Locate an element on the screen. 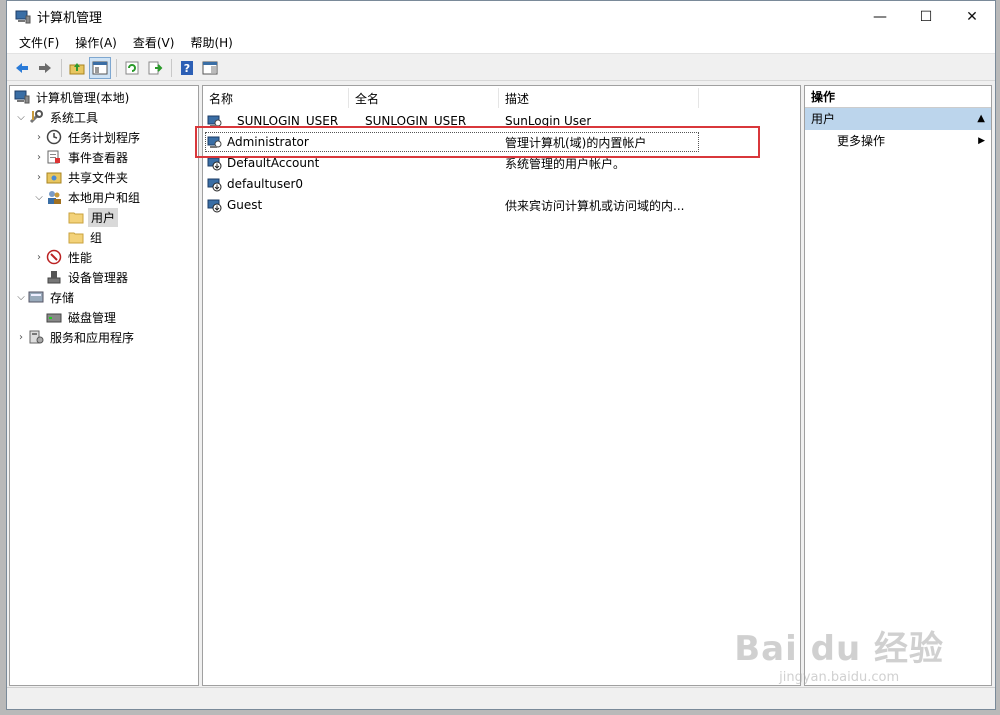  tree-item-task-scheduler: › 任务计划程序 is located at coordinates (87, 137).